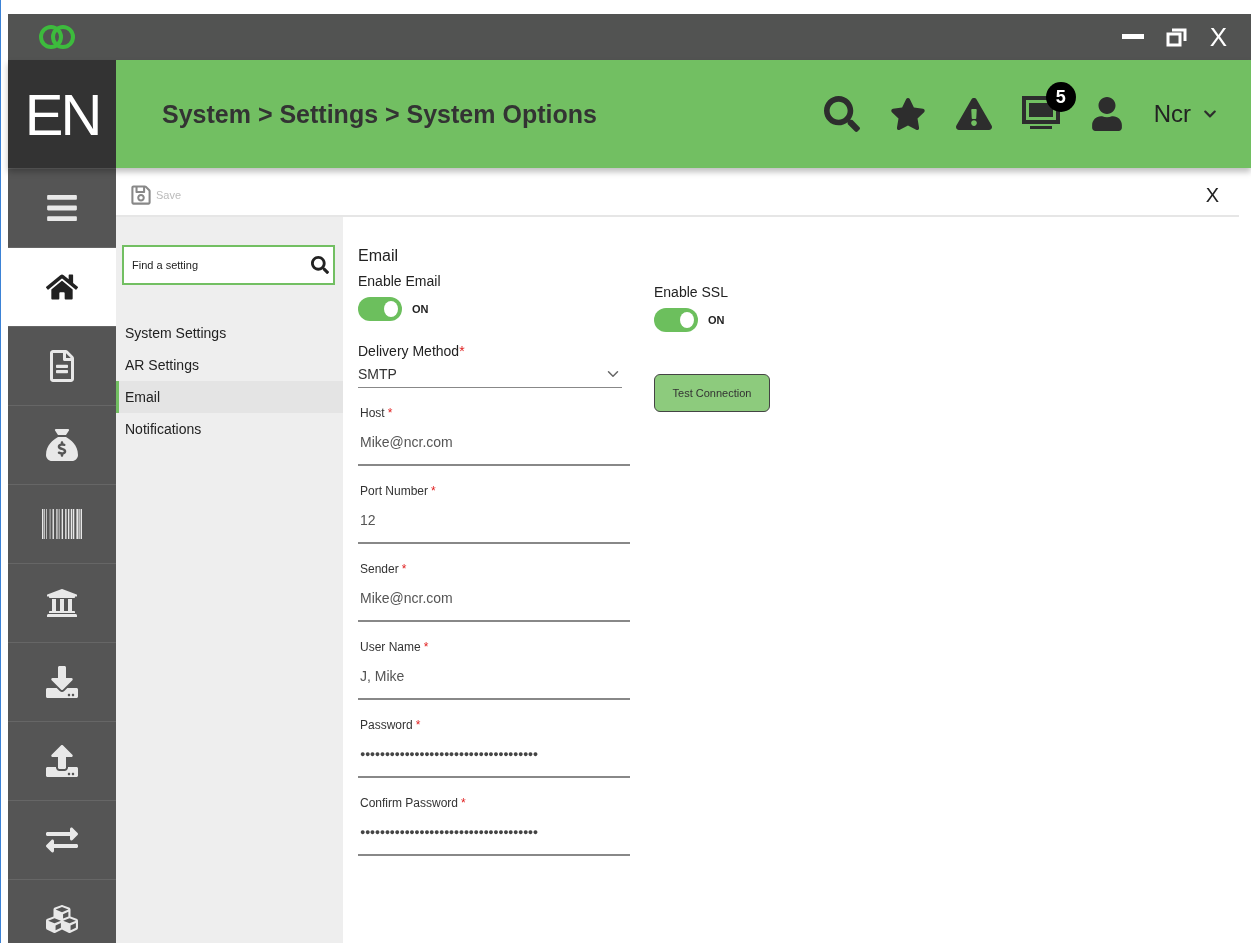 This screenshot has height=943, width=1251. What do you see at coordinates (383, 569) in the screenshot?
I see `field-label: Sender *` at bounding box center [383, 569].